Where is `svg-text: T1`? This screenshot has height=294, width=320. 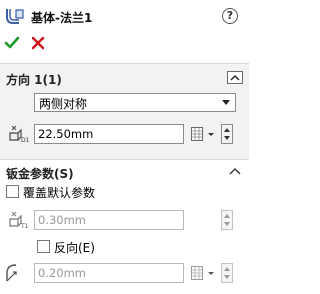
svg-text: T1 is located at coordinates (24, 226).